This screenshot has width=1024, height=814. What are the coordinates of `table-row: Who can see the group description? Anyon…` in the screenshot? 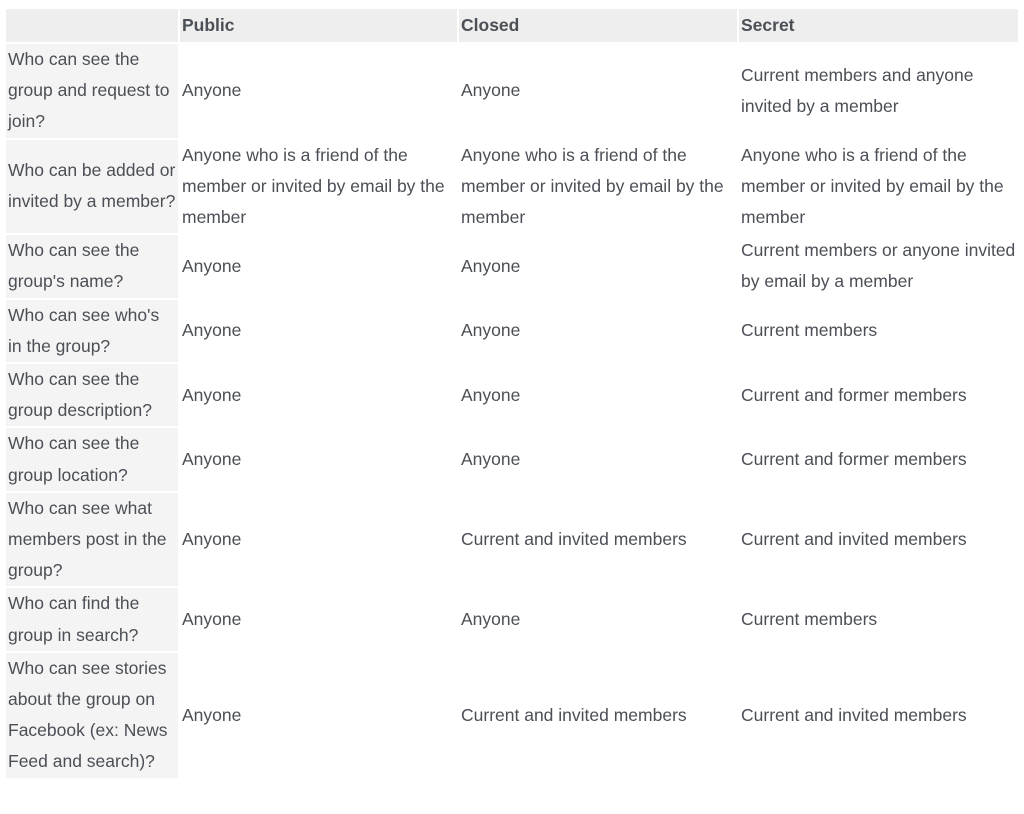 It's located at (512, 395).